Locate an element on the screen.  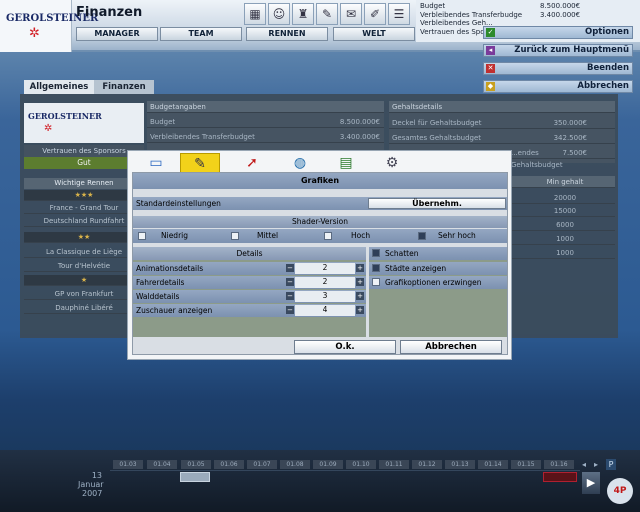
sponsor-trust-label: Vertrauen des Sponsors is located at coordinates (84, 151).